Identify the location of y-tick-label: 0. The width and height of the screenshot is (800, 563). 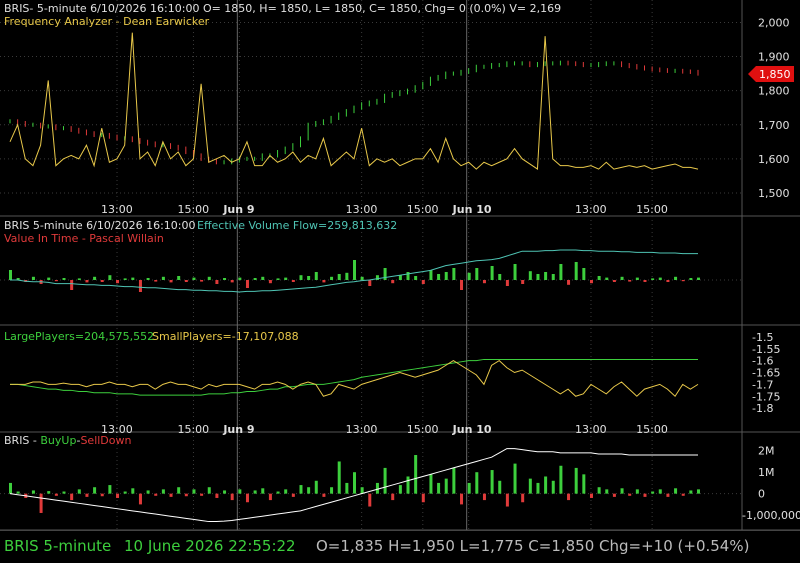
(761, 494).